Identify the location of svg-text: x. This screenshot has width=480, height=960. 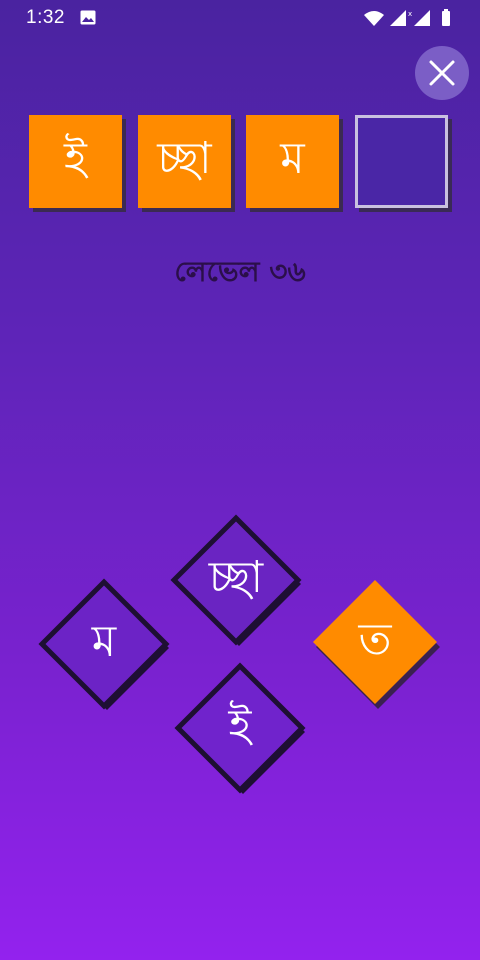
(410, 14).